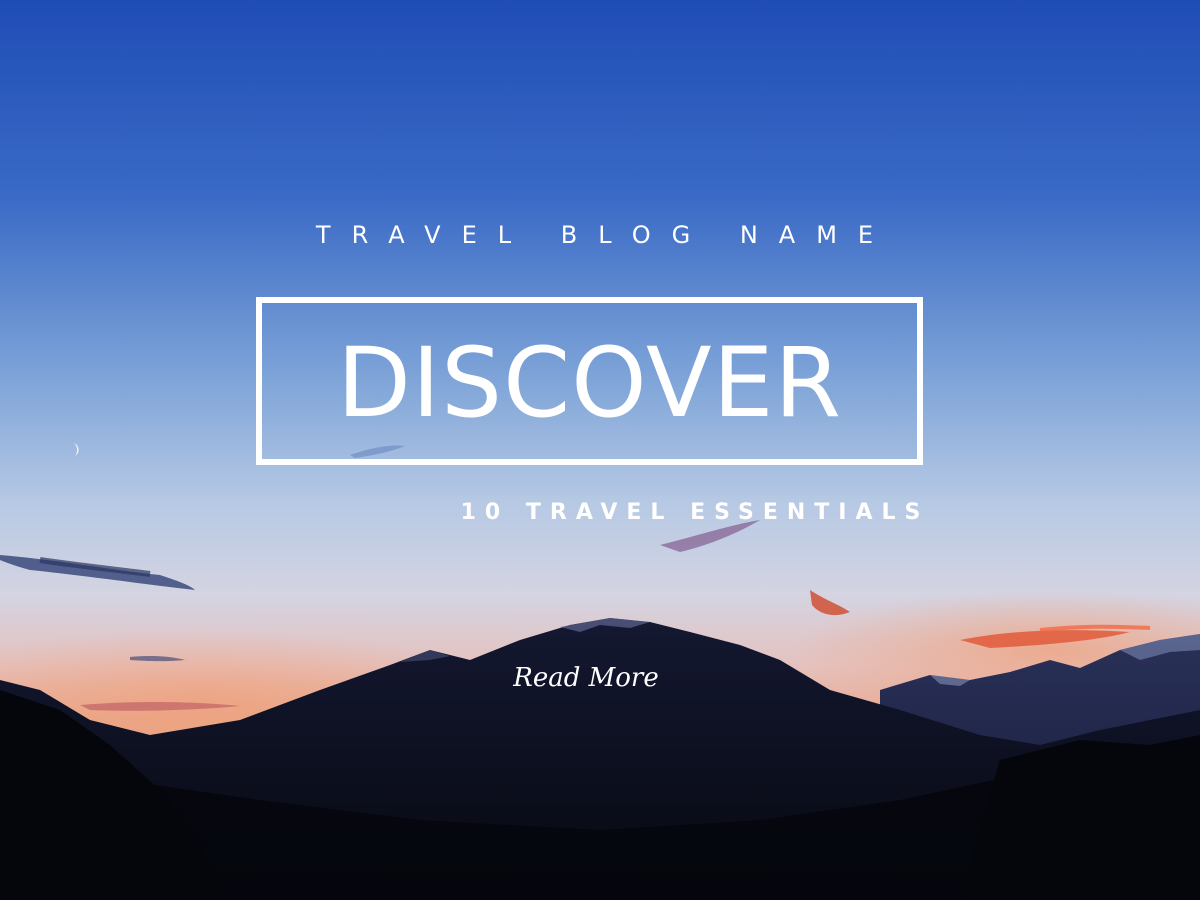 The image size is (1200, 900). I want to click on post-subtitle: 10 TRAVEL ESSENTIALS, so click(695, 512).